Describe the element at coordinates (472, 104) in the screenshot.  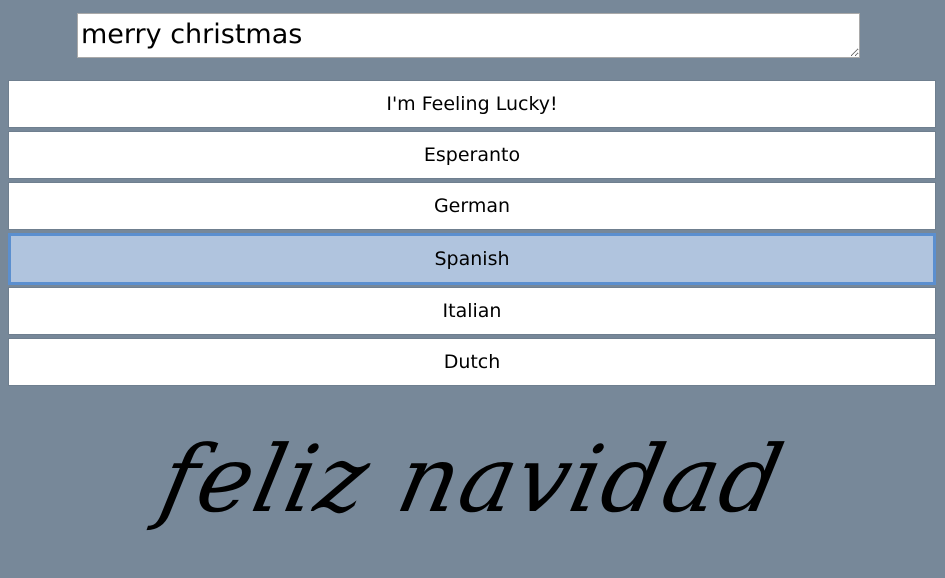
I see `feeling-lucky-button: I'm Feeling Lucky!` at that location.